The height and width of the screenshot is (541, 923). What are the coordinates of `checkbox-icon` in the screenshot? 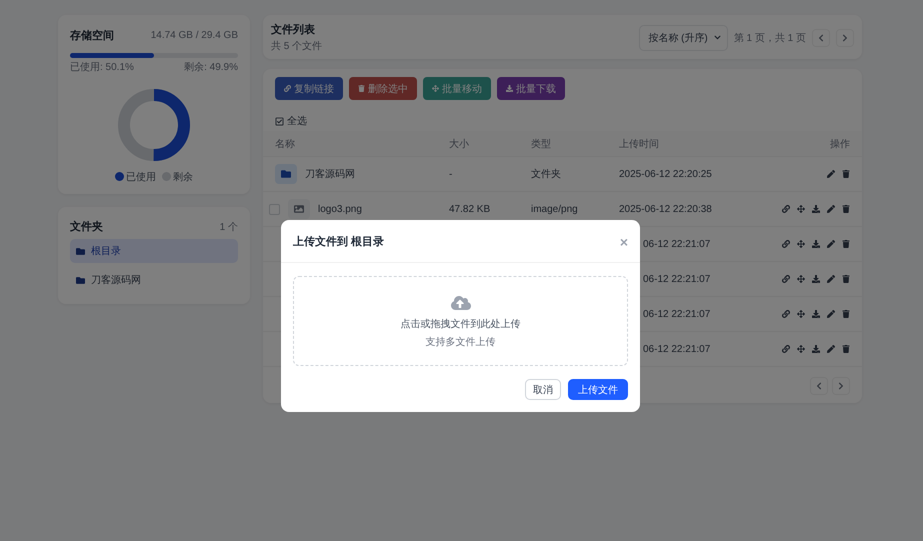 It's located at (279, 121).